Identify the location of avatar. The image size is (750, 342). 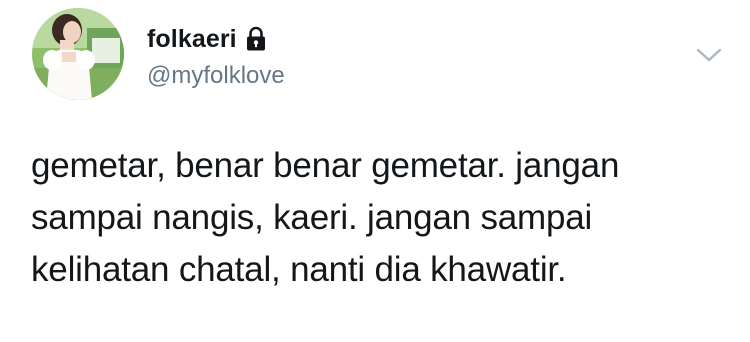
(78, 54).